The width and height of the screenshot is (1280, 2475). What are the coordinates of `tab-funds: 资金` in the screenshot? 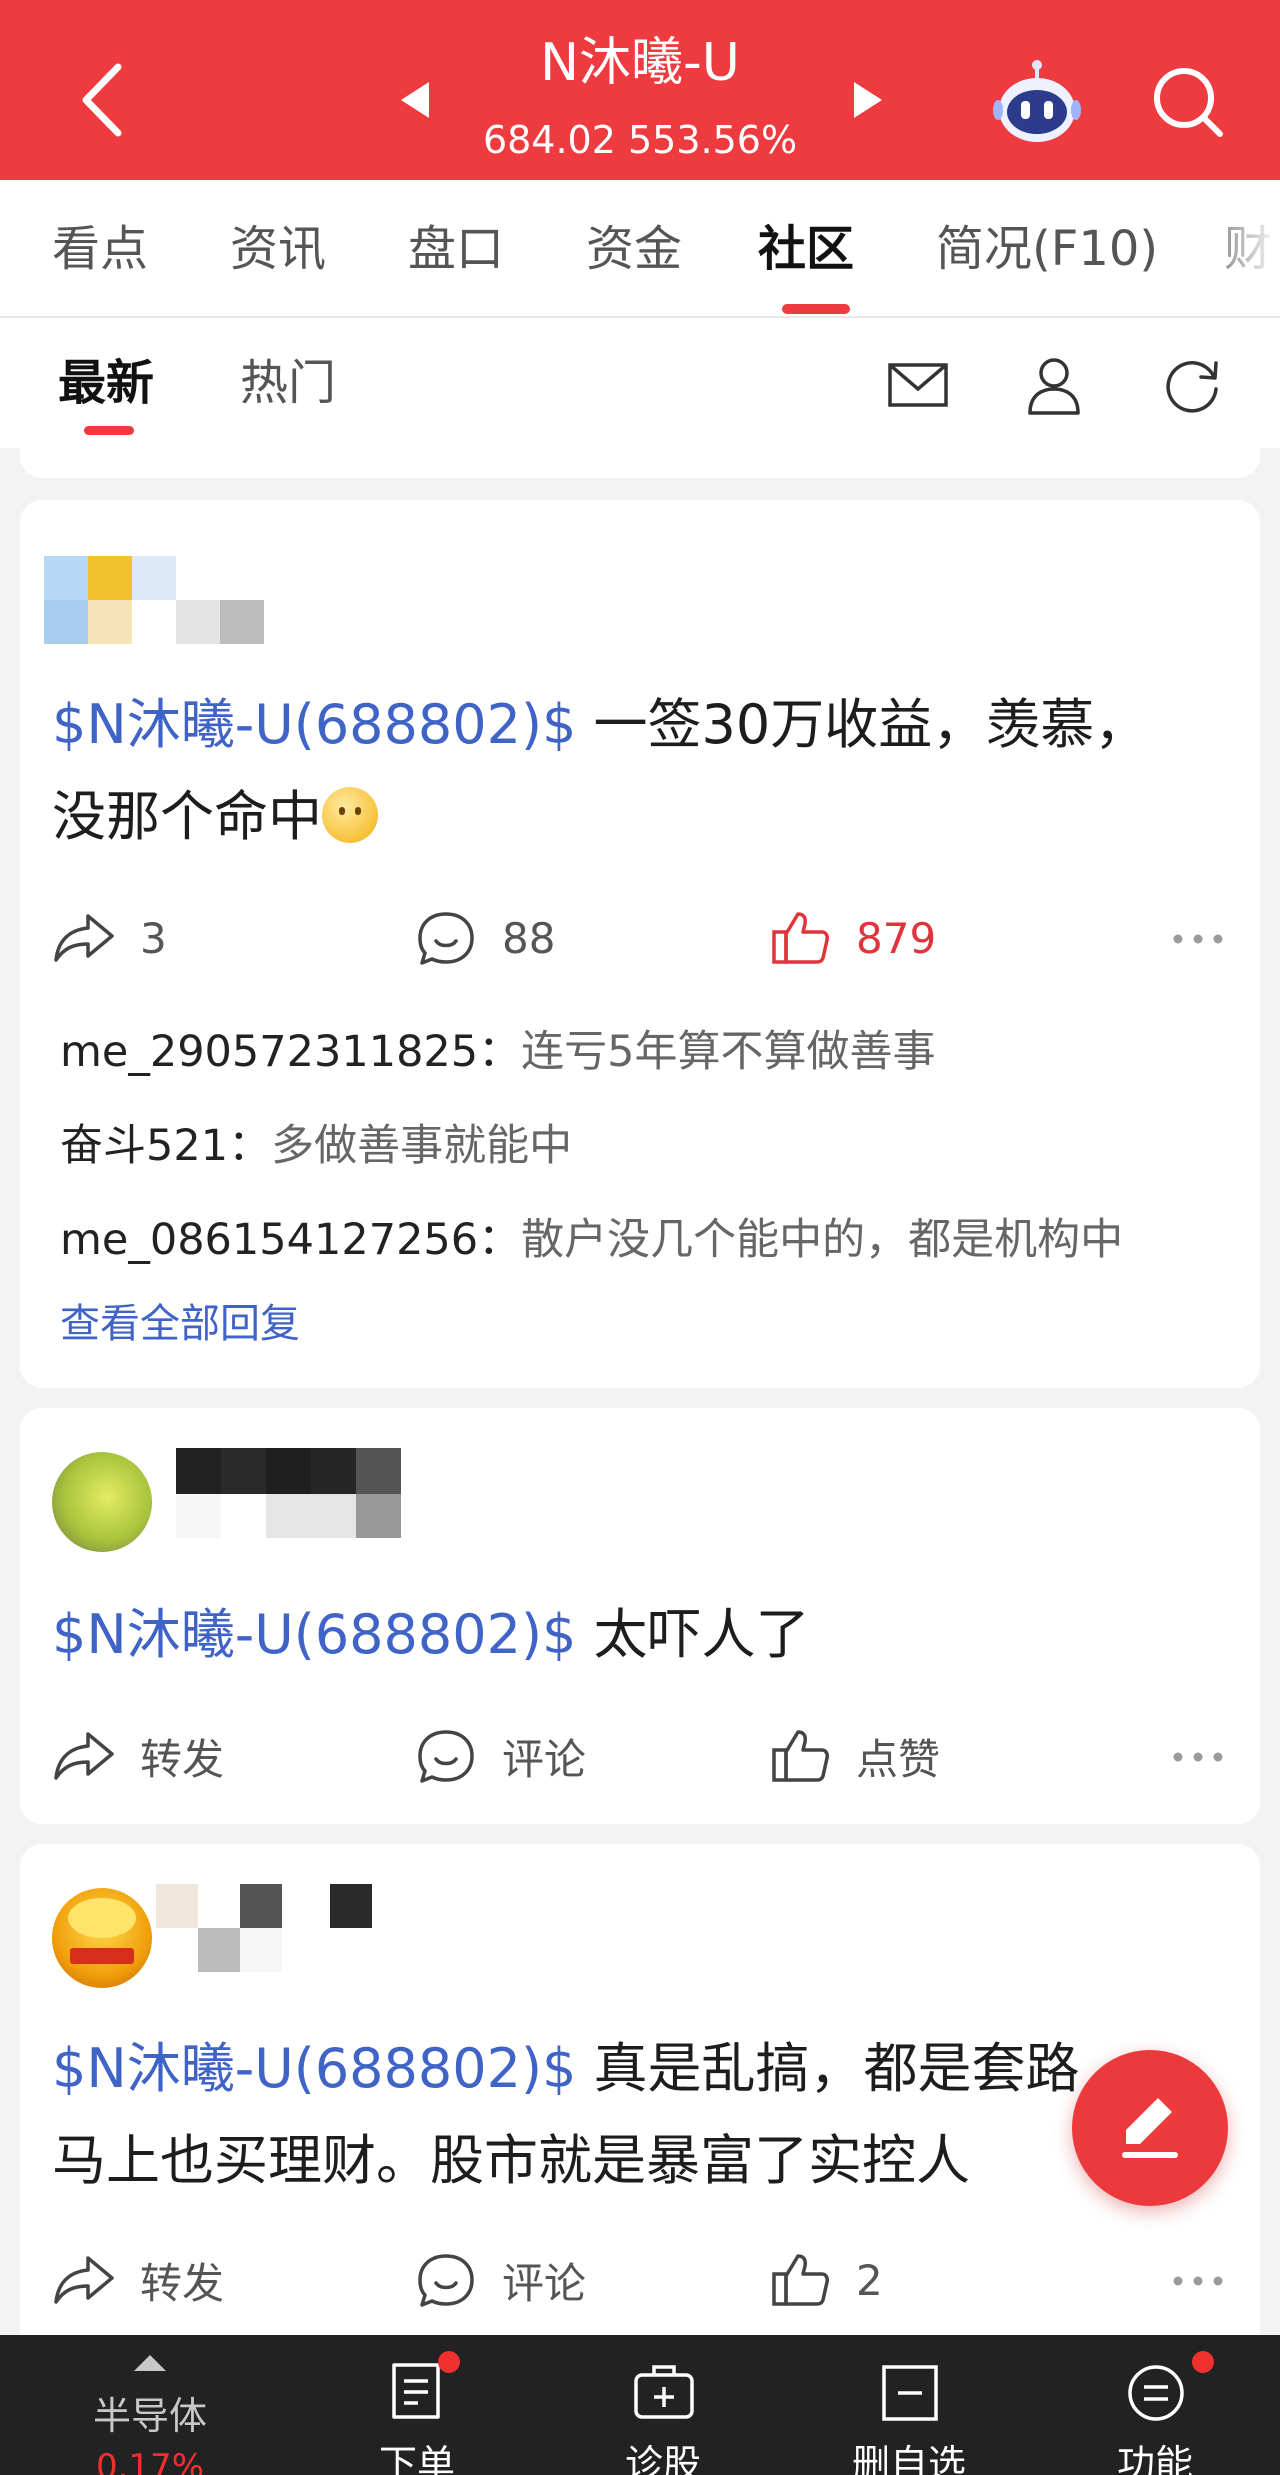 It's located at (634, 249).